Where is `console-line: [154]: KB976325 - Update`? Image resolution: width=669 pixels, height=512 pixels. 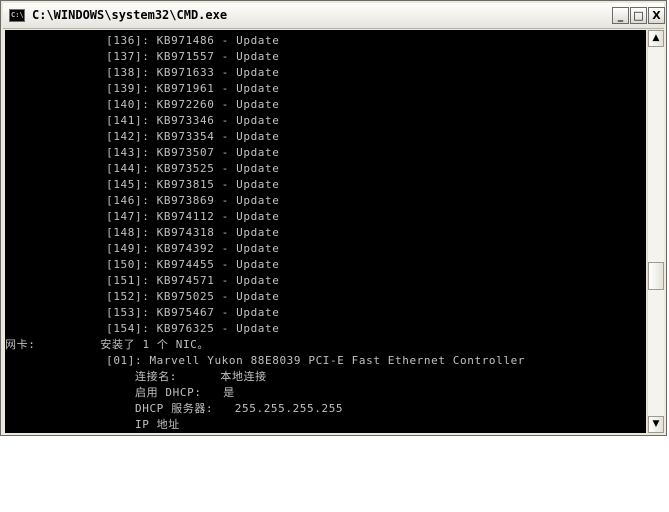 console-line: [154]: KB976325 - Update is located at coordinates (142, 328).